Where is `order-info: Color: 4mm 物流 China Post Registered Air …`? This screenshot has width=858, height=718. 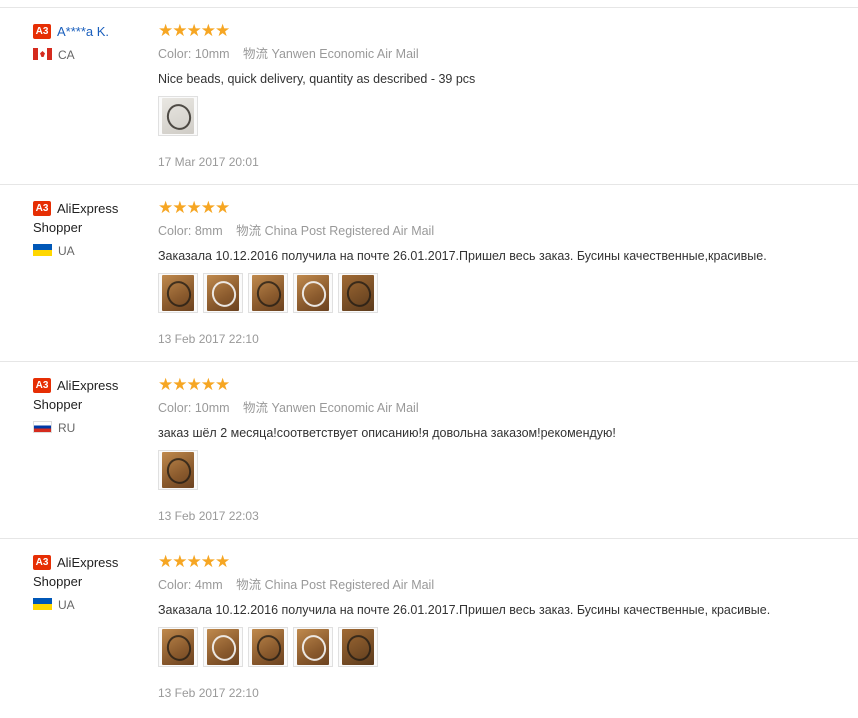
order-info: Color: 4mm 物流 China Post Registered Air … is located at coordinates (508, 585).